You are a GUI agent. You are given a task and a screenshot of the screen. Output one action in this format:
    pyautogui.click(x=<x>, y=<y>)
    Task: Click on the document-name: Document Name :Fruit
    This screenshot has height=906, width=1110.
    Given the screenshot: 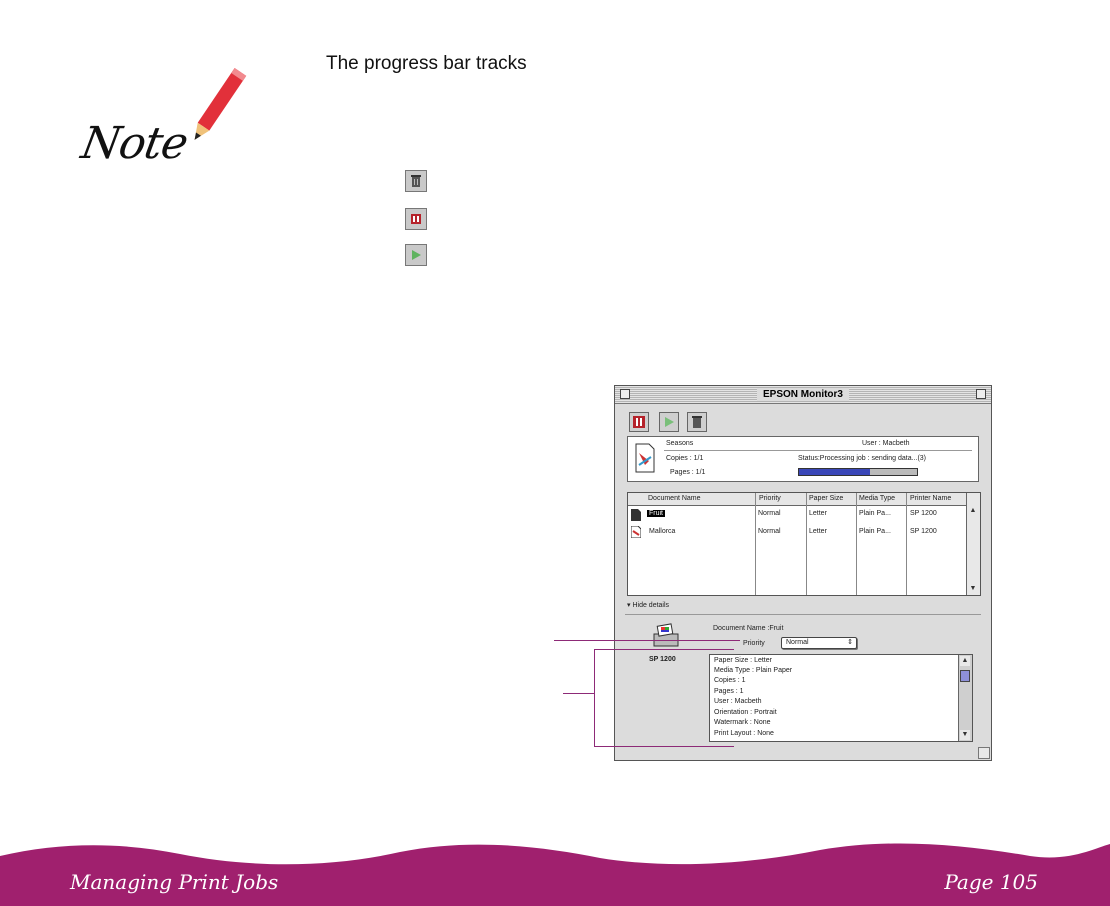 What is the action you would take?
    pyautogui.click(x=748, y=628)
    